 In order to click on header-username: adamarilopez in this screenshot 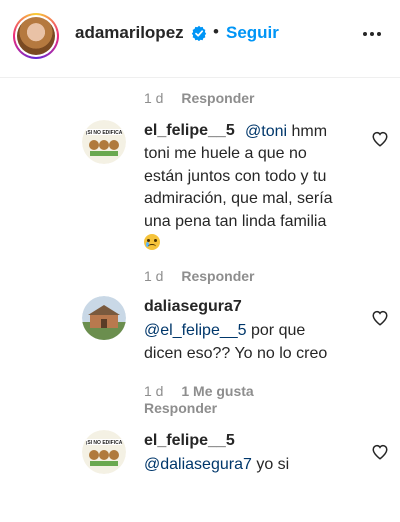, I will do `click(129, 33)`.